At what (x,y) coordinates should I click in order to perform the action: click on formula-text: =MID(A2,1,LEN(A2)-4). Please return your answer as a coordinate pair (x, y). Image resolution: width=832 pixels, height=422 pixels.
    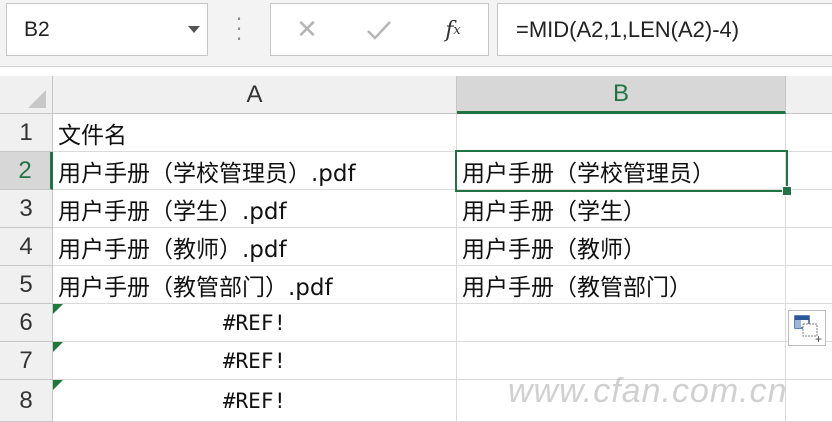
    Looking at the image, I should click on (628, 29).